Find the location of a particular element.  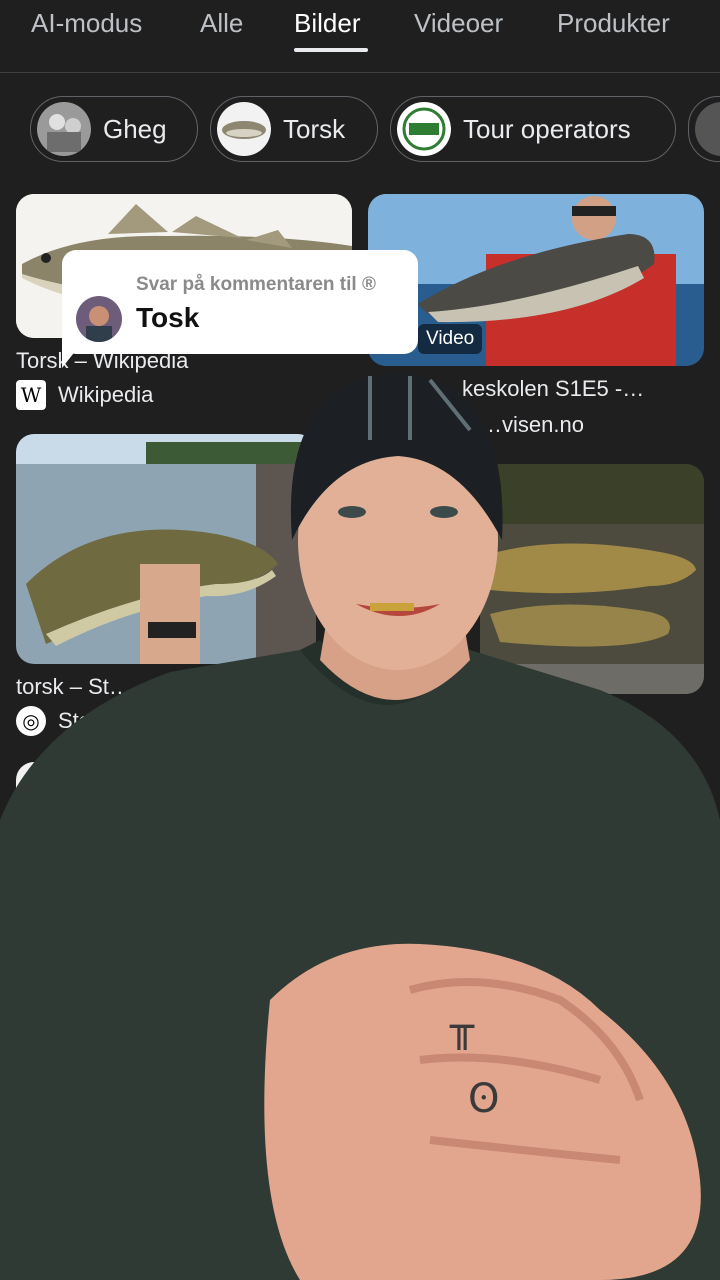

comment-text: Tosk is located at coordinates (168, 317).